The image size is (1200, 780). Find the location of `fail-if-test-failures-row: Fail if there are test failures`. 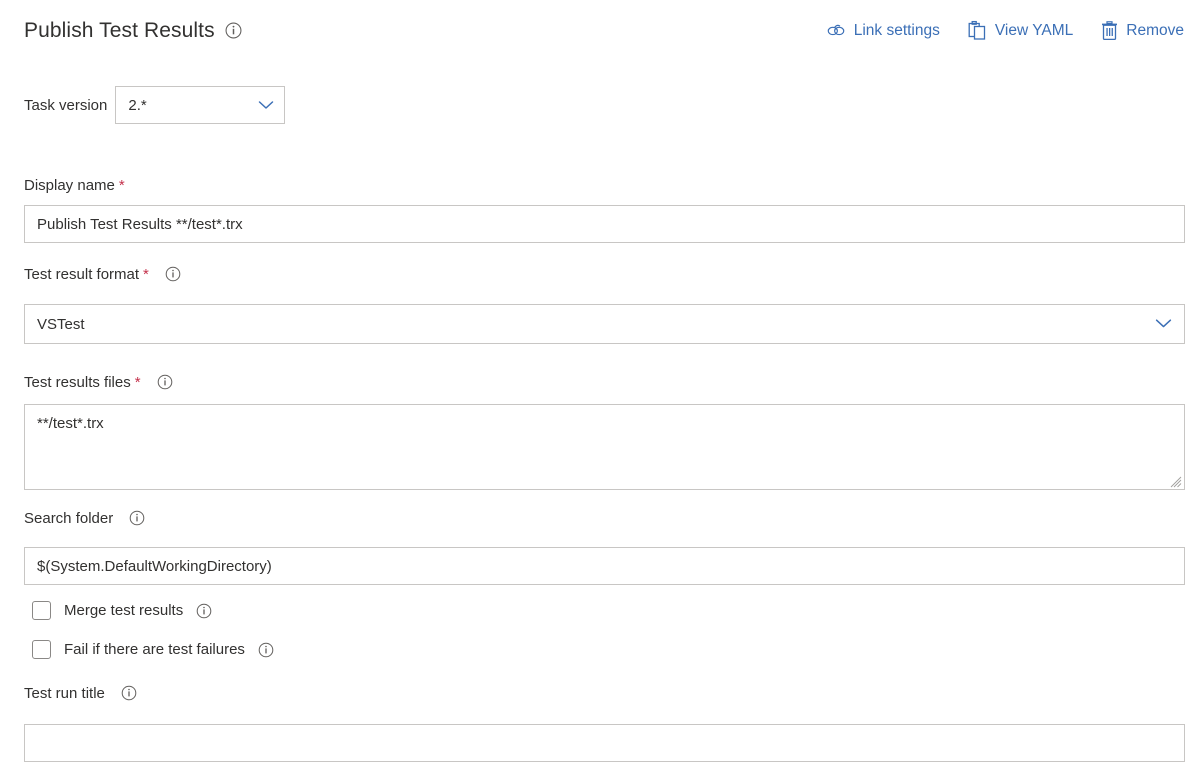

fail-if-test-failures-row: Fail if there are test failures is located at coordinates (153, 649).